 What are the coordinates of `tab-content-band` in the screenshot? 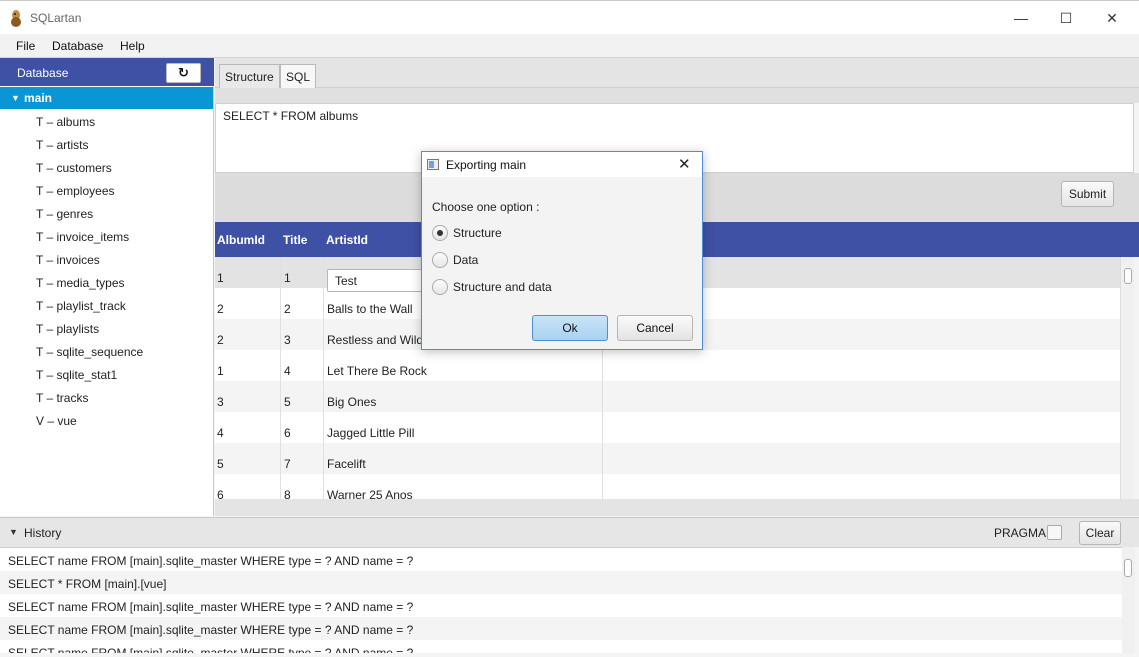 It's located at (677, 95).